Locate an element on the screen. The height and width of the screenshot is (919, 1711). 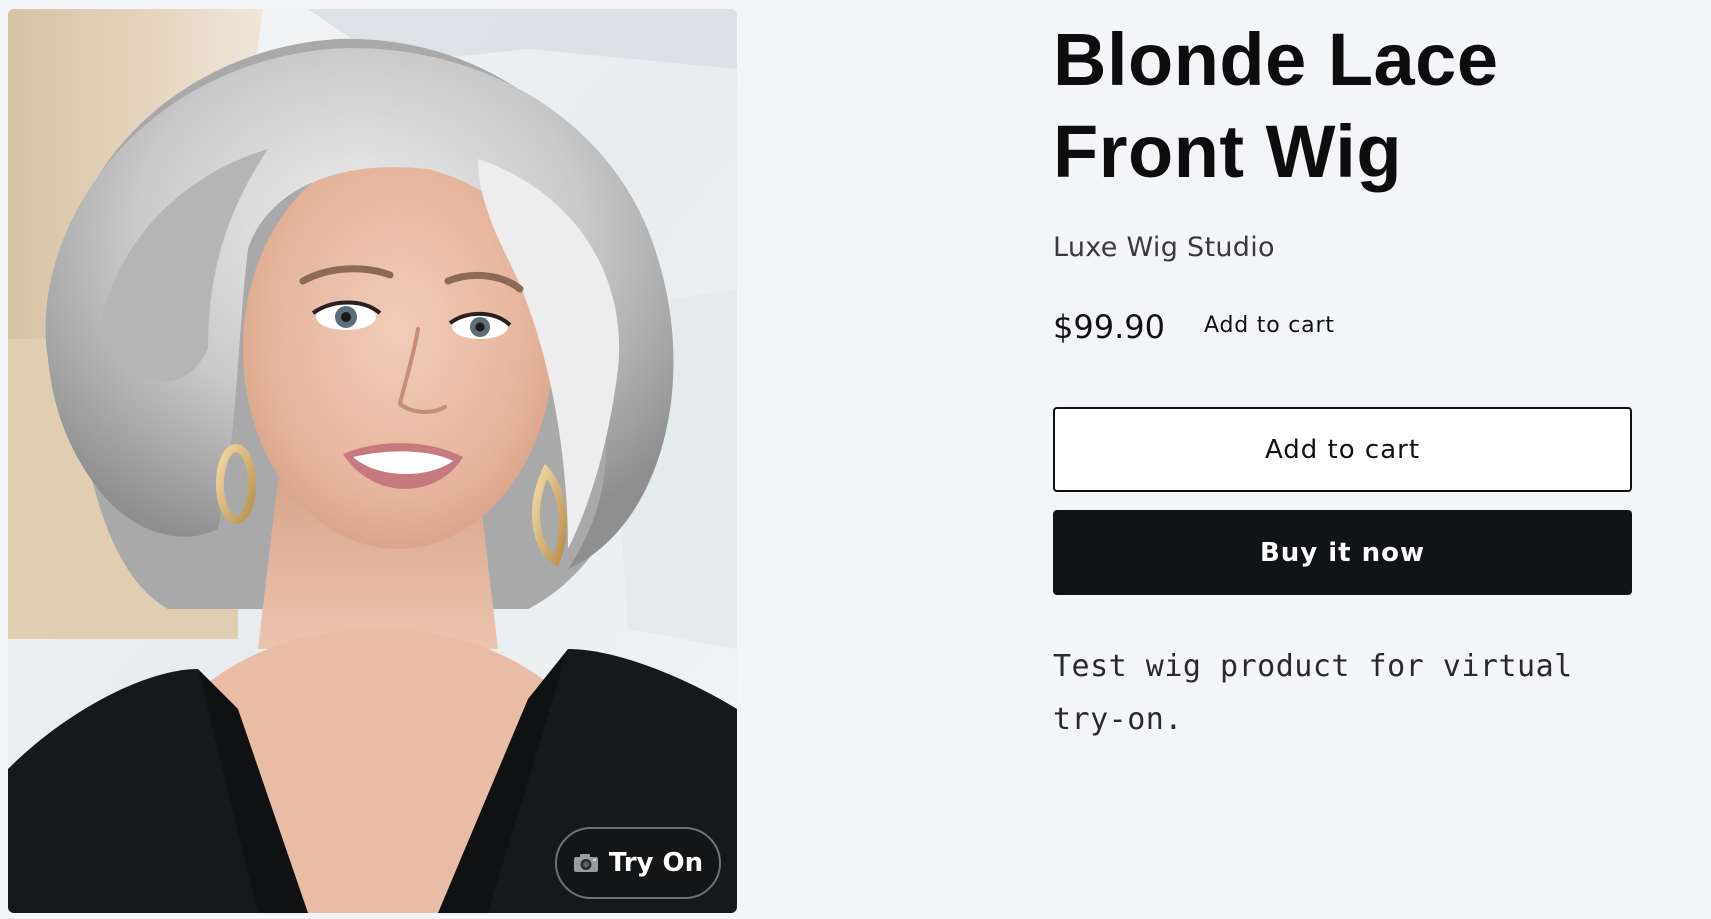
product-title: Blonde Lace Front Wig is located at coordinates (1276, 105).